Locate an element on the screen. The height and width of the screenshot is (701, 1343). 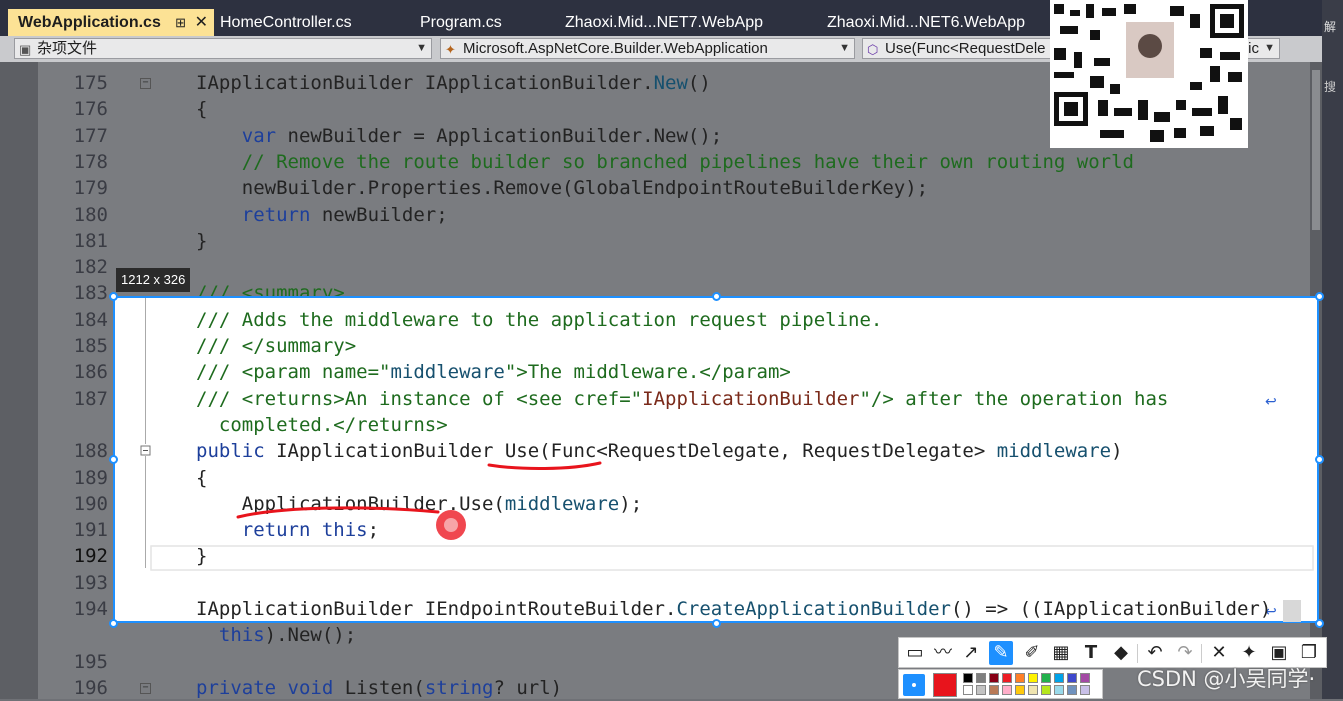
resize-handle-sw is located at coordinates (113, 623).